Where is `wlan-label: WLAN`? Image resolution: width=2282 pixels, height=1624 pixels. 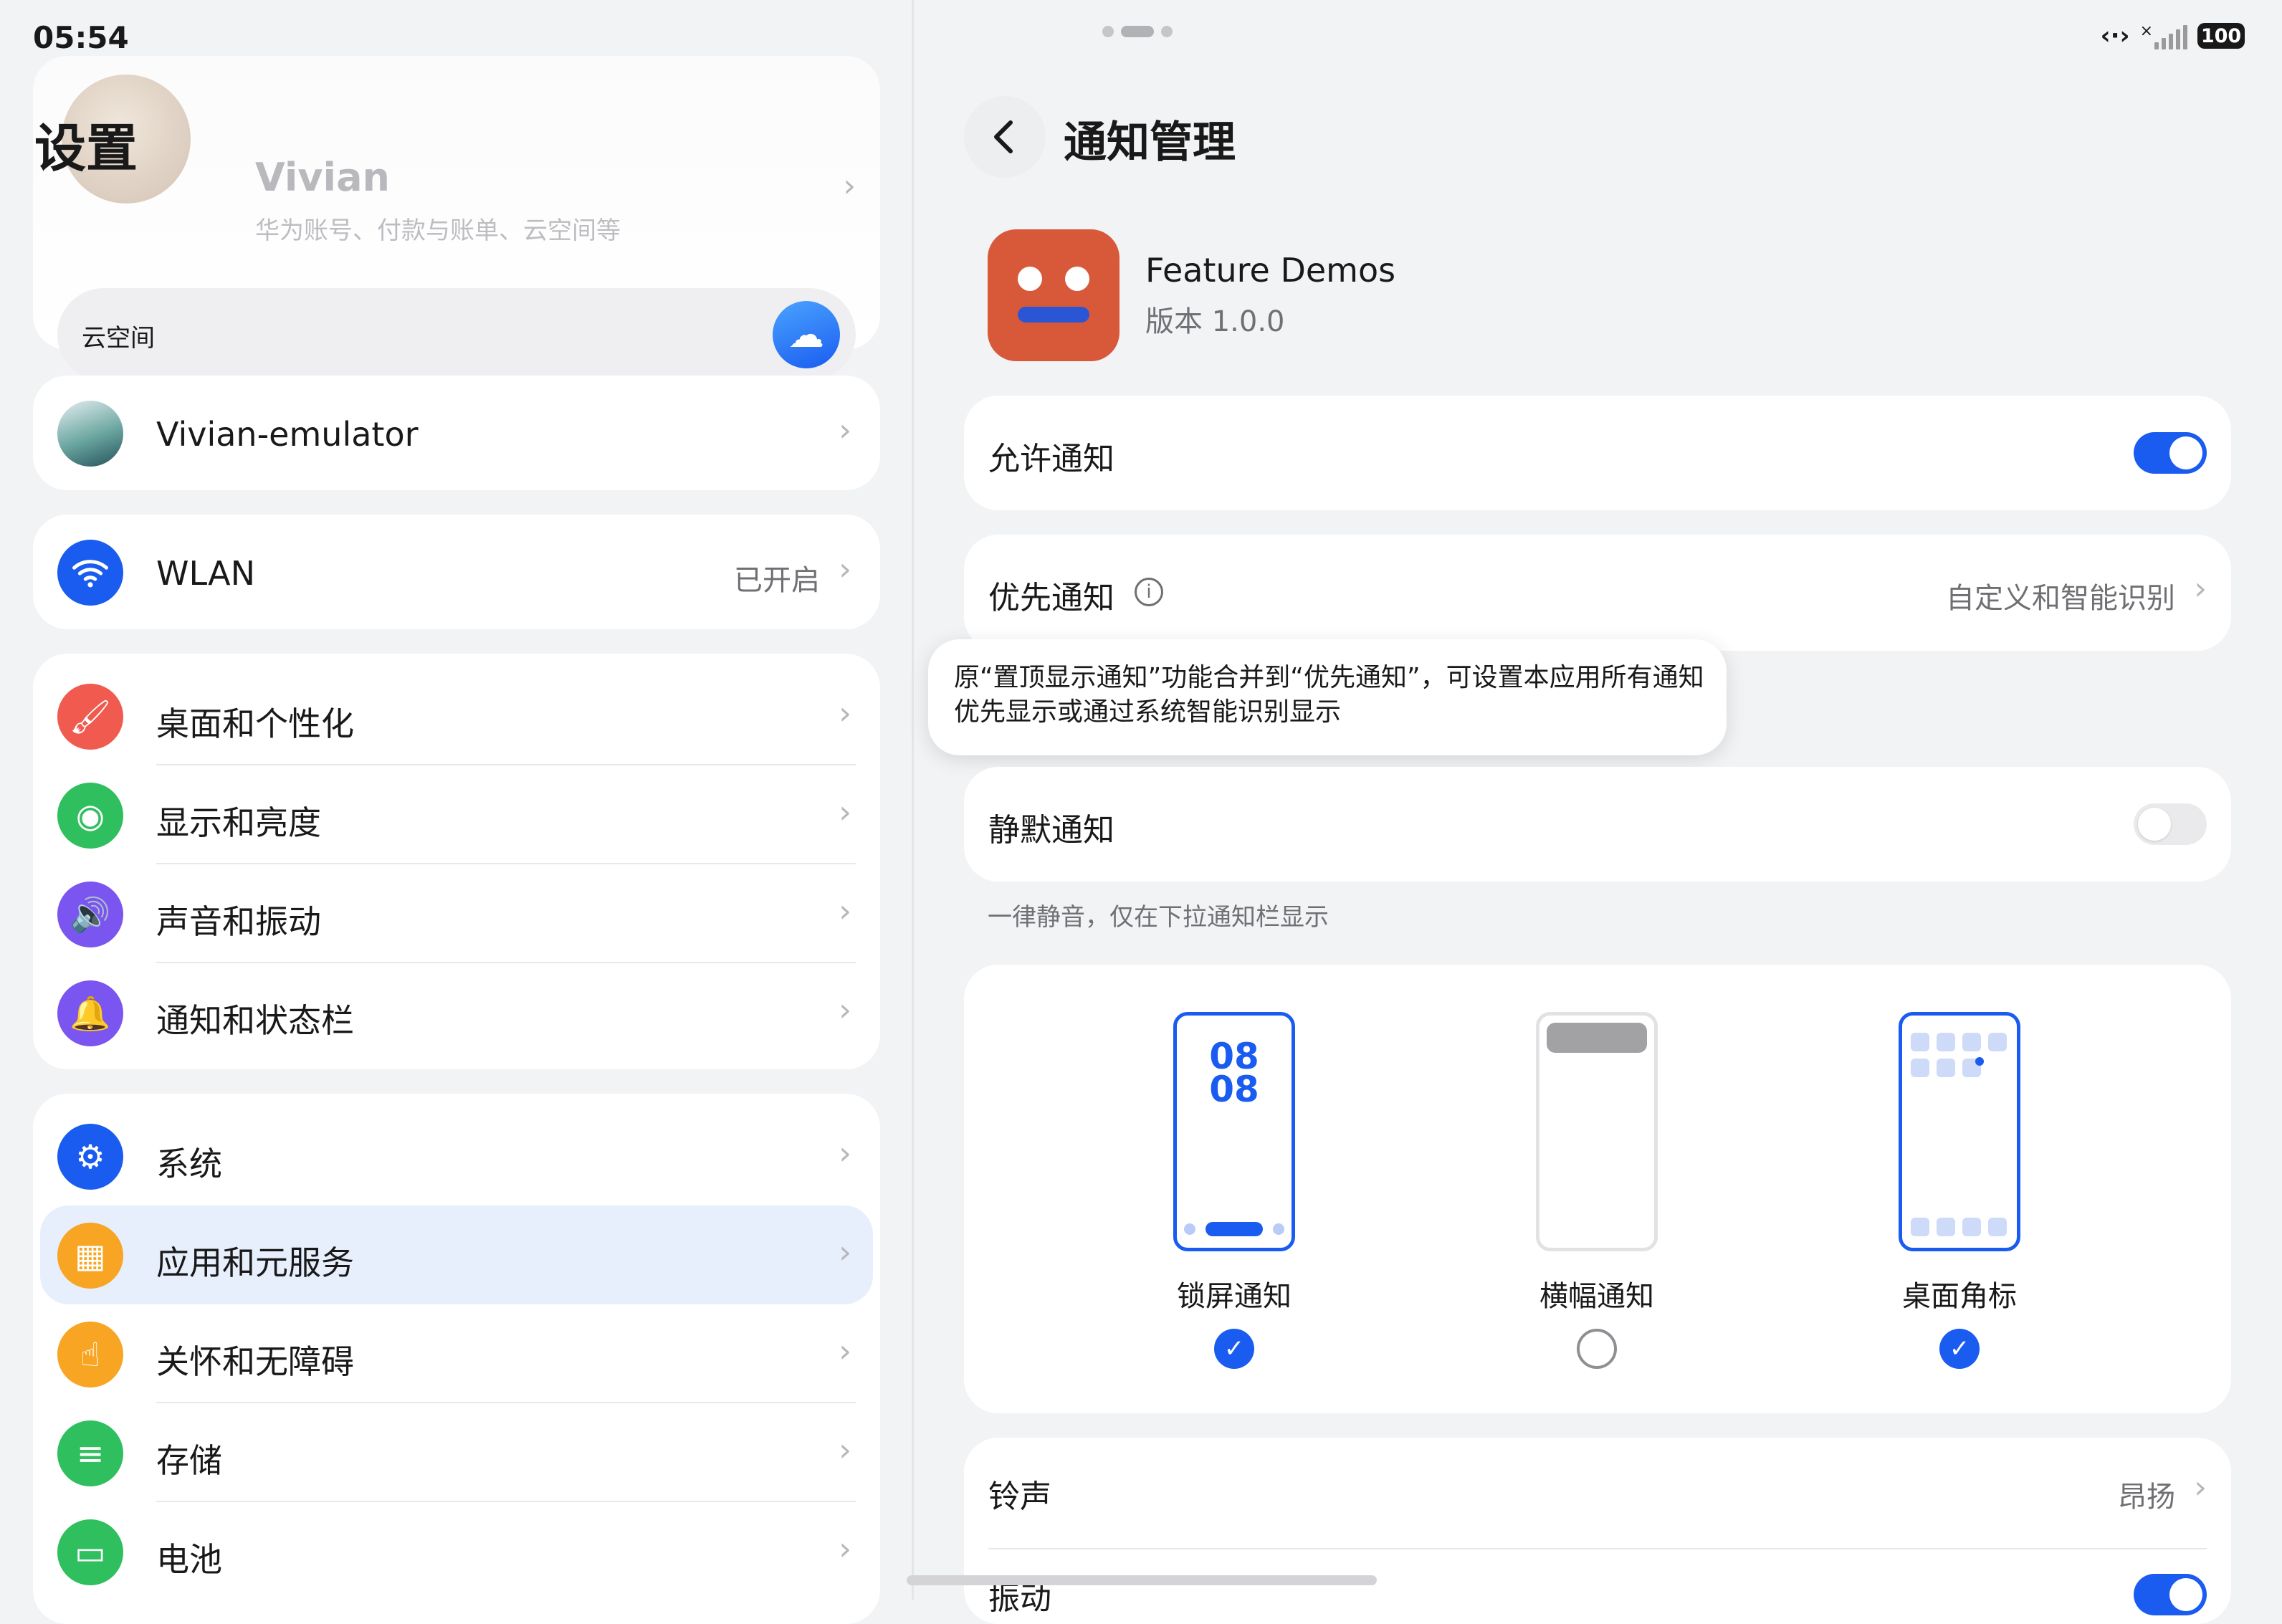
wlan-label: WLAN is located at coordinates (206, 573).